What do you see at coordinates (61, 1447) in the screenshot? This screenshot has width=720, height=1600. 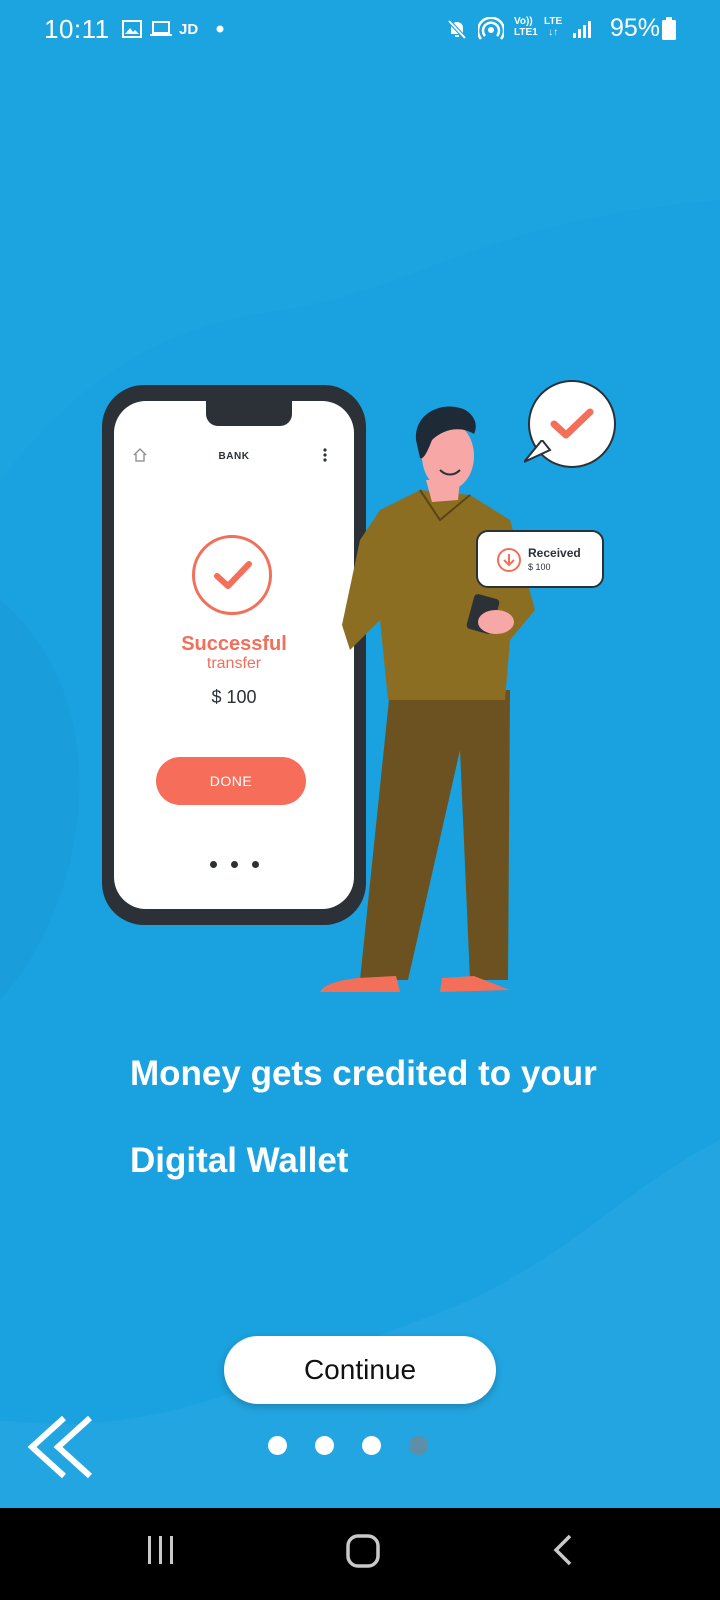 I see `double-chevron-left-icon` at bounding box center [61, 1447].